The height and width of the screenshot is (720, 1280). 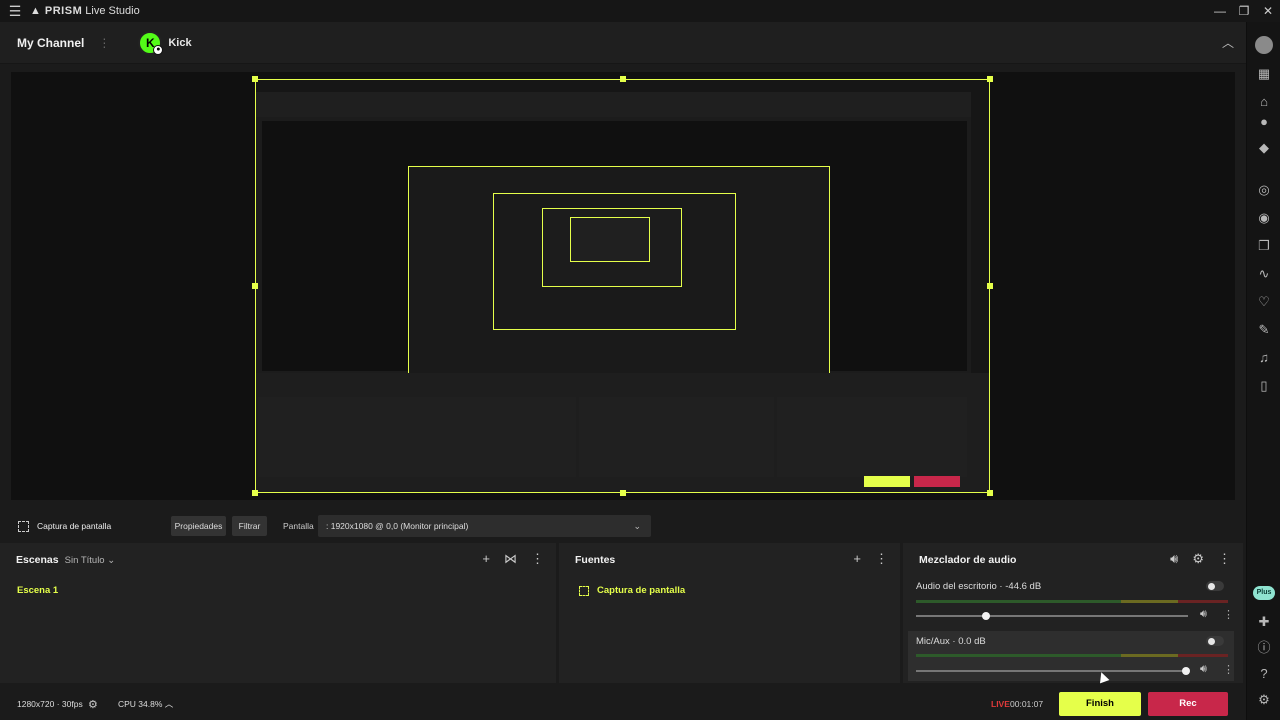 What do you see at coordinates (1188, 704) in the screenshot?
I see `rec-button: Rec` at bounding box center [1188, 704].